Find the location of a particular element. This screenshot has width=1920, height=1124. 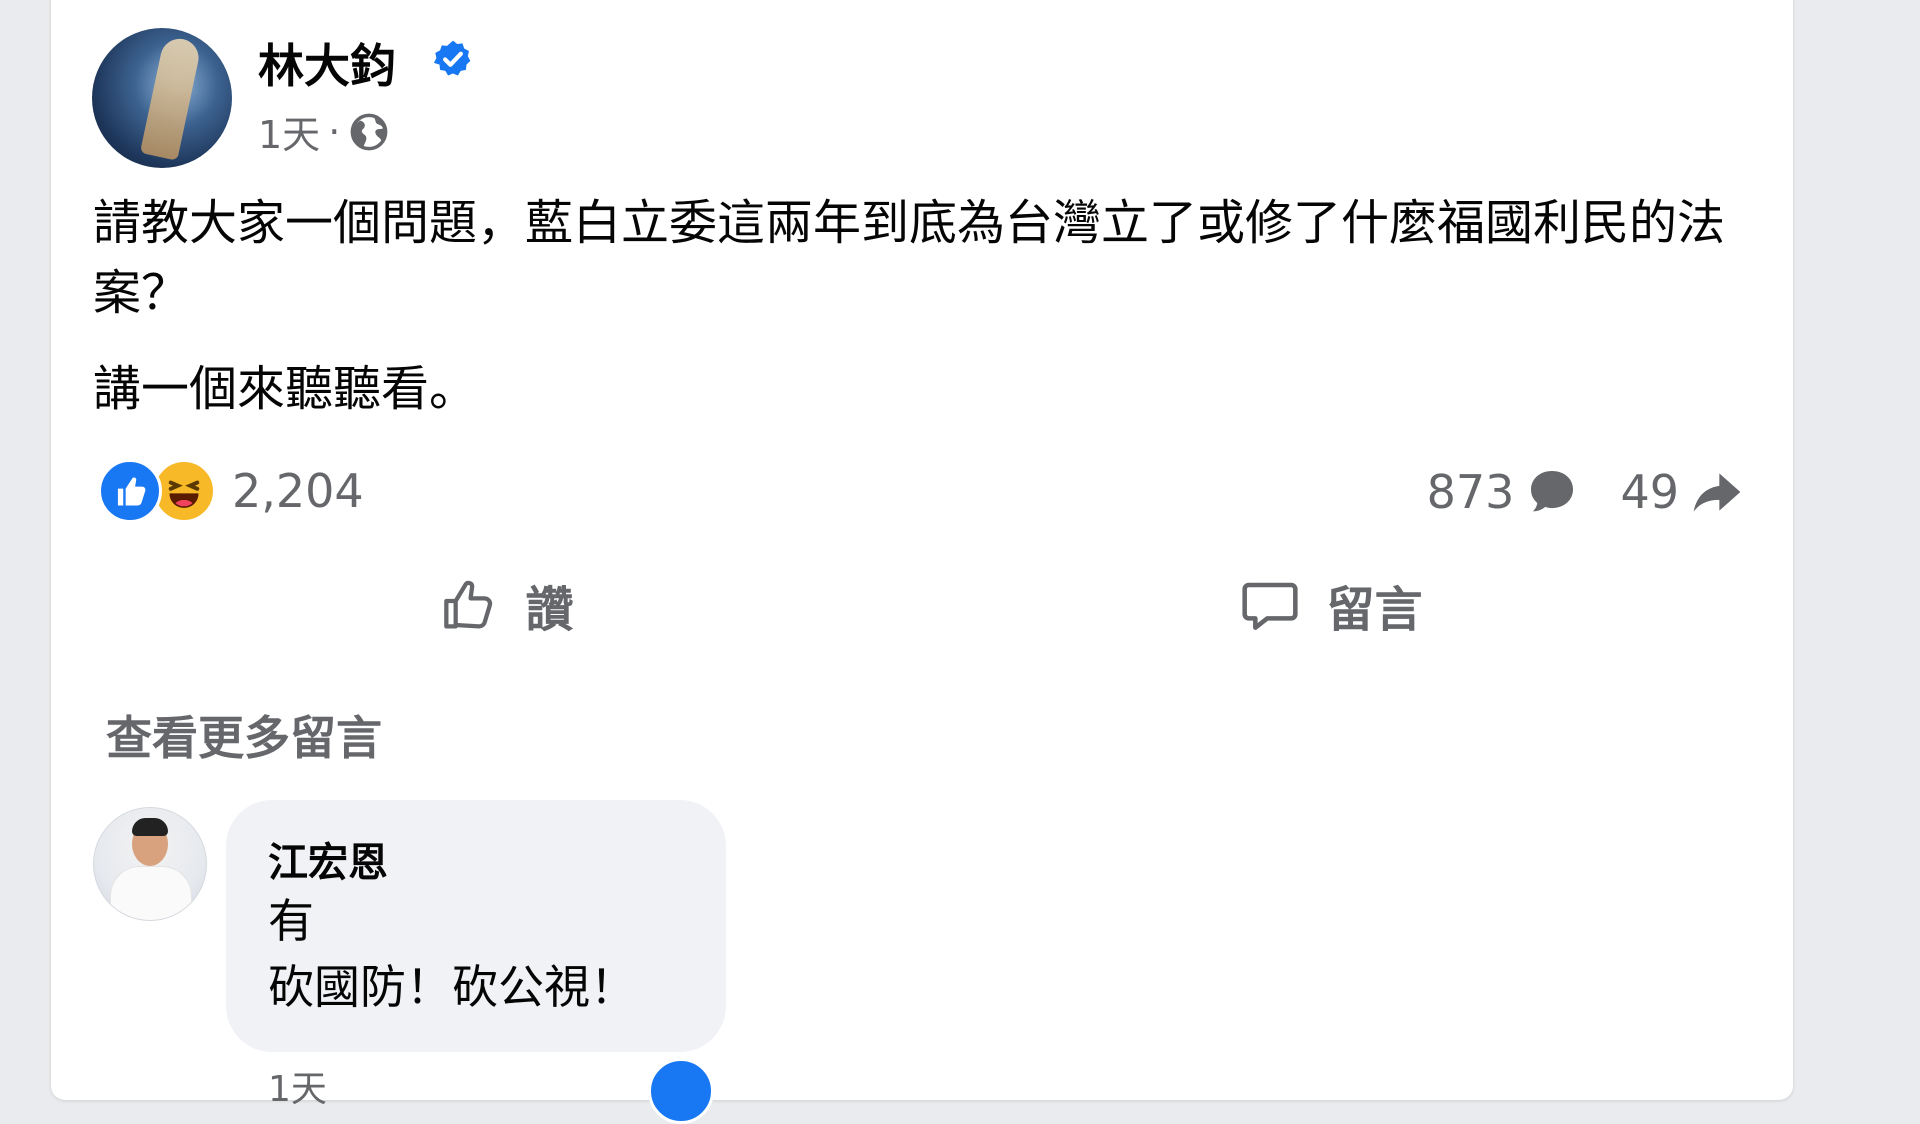

comment-bubble: 江宏恩 有 砍國防！砍公視！ is located at coordinates (476, 926).